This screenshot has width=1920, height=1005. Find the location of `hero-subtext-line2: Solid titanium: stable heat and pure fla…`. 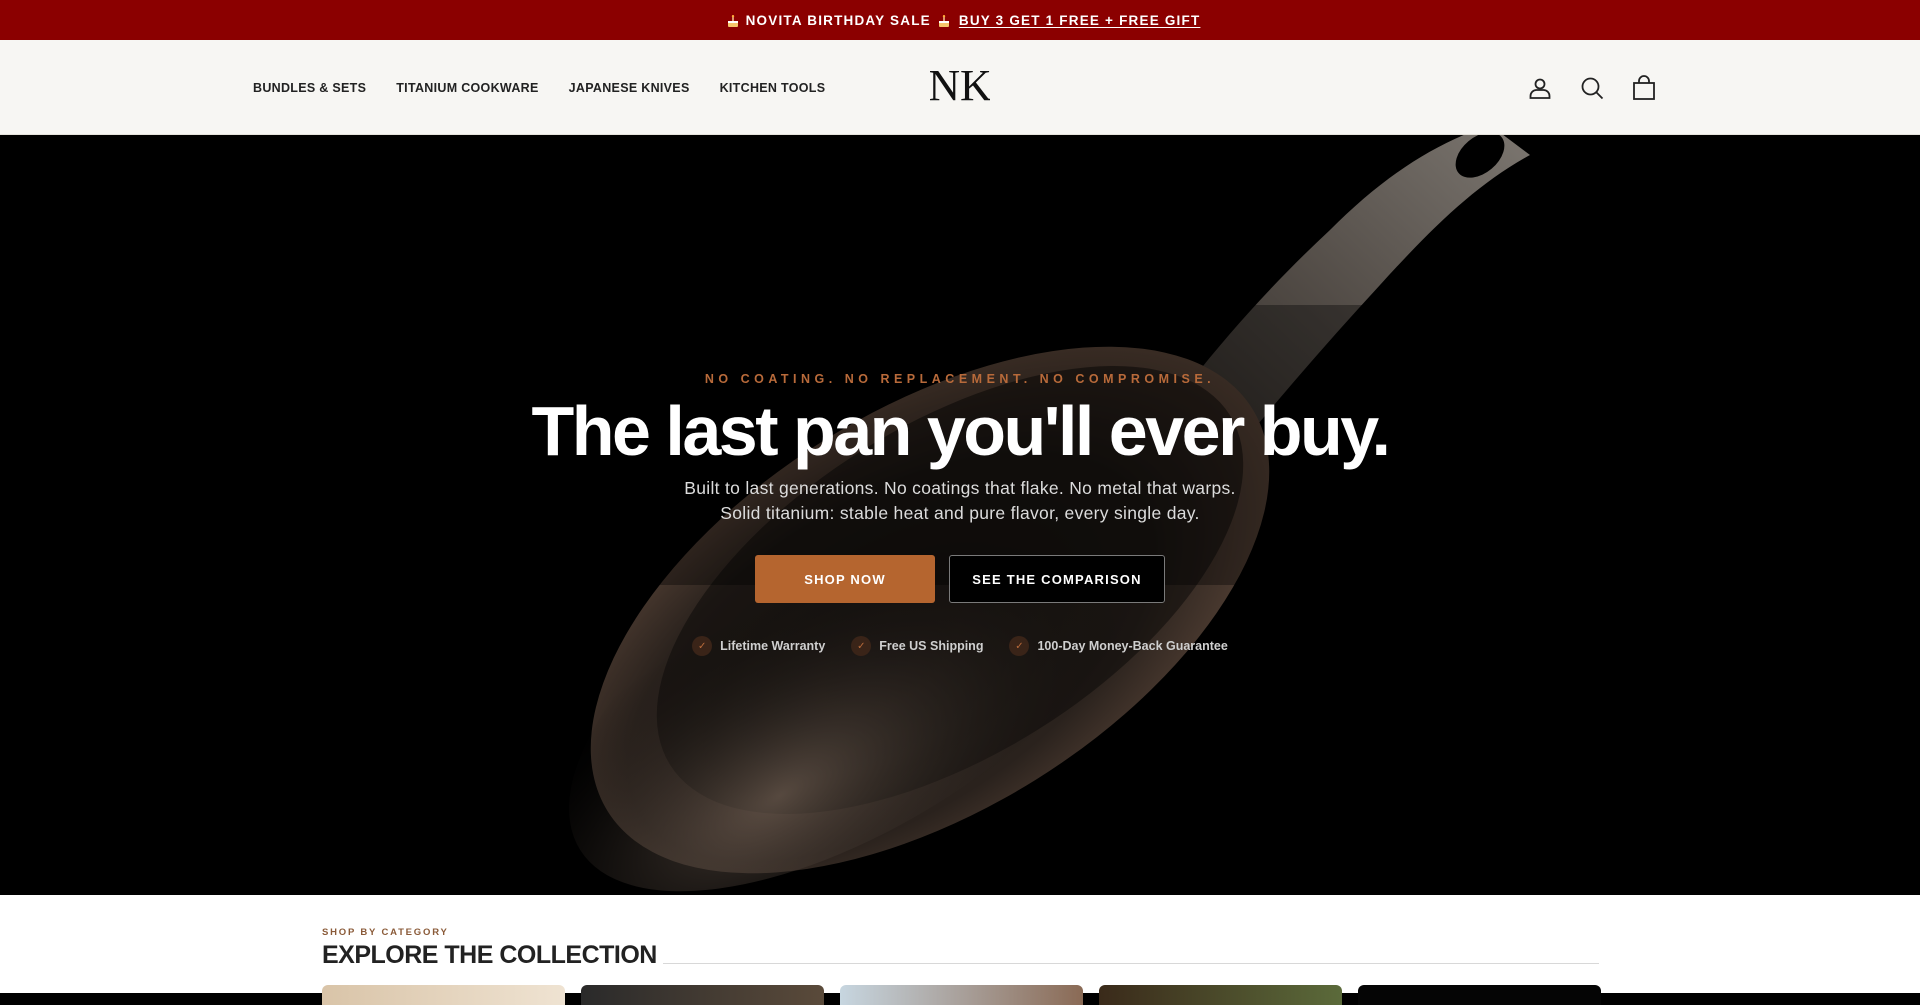

hero-subtext-line2: Solid titanium: stable heat and pure fla… is located at coordinates (960, 513).